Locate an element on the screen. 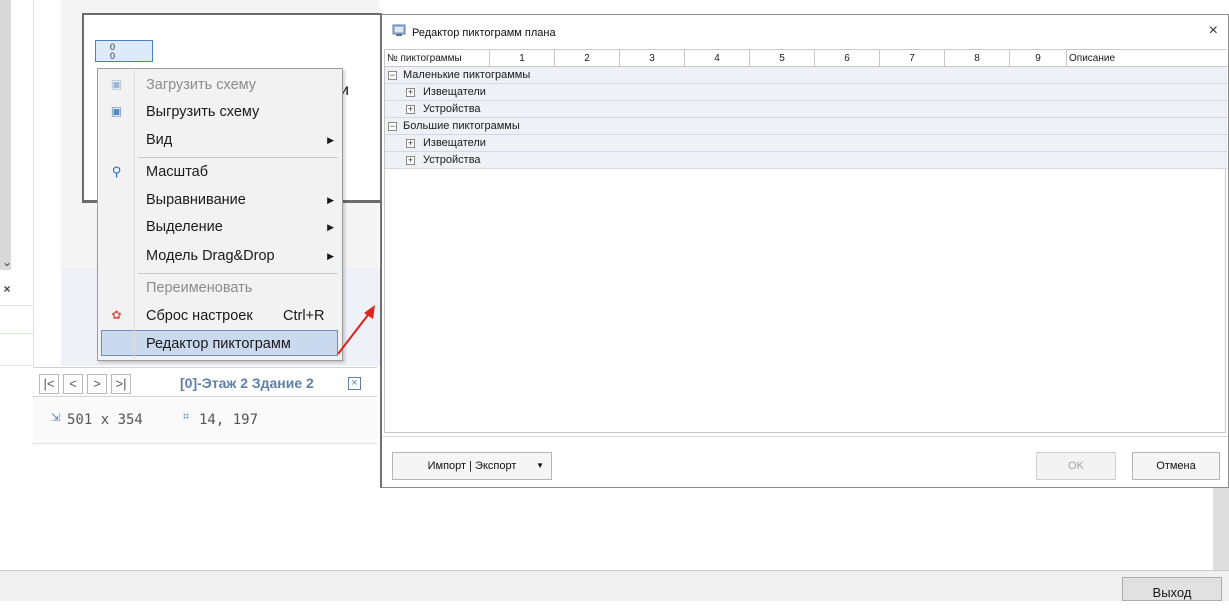  position-icon: ⌗ is located at coordinates (186, 417).